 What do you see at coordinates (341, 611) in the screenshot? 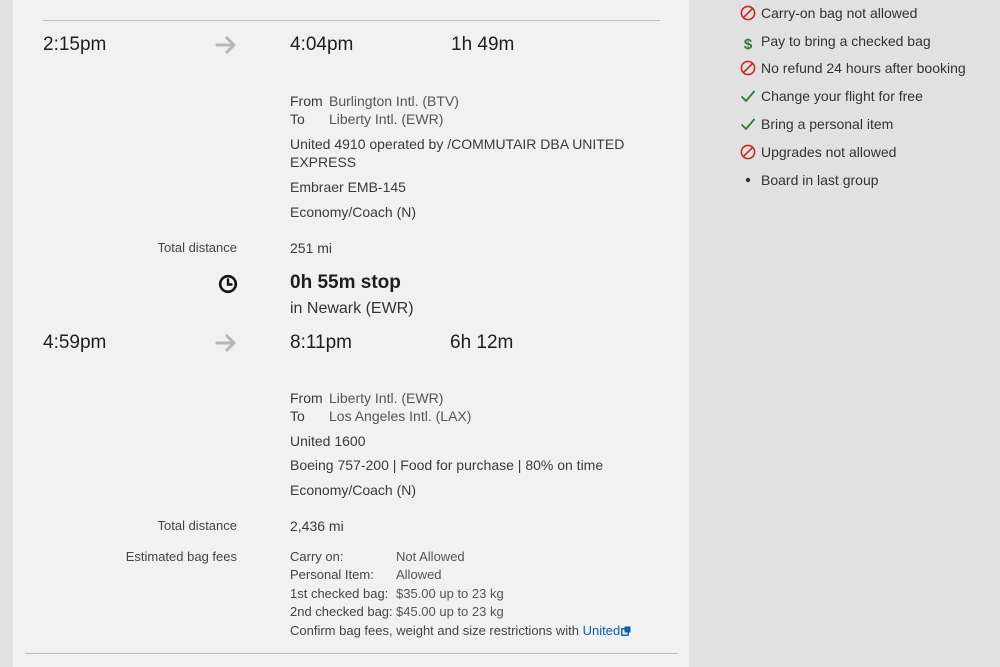
I see `bag-fee-key: 2nd checked bag:` at bounding box center [341, 611].